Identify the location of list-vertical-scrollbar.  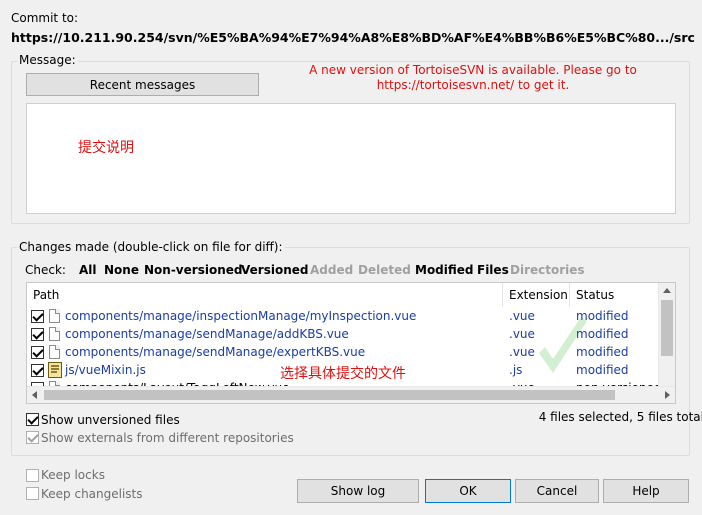
(666, 335).